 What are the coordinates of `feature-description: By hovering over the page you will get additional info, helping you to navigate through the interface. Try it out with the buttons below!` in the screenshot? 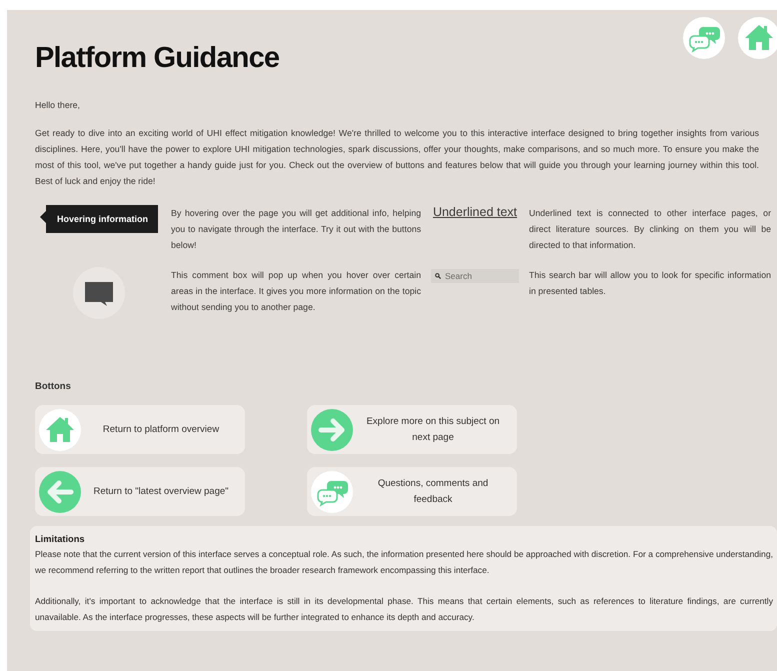 It's located at (296, 229).